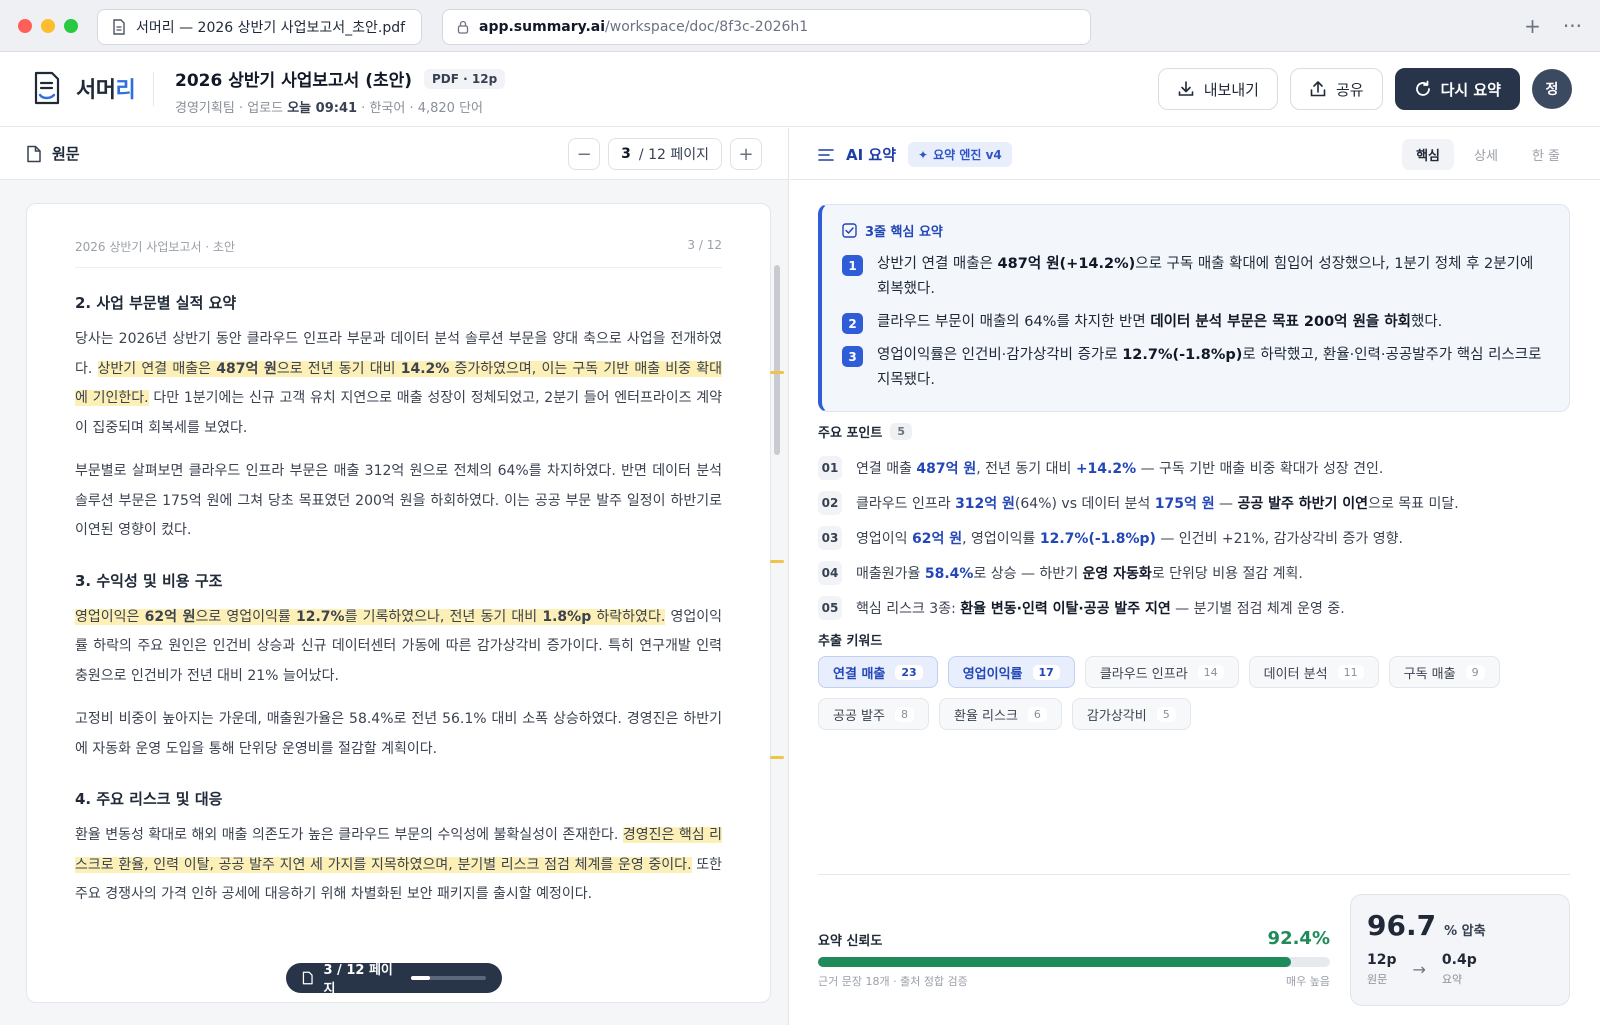  Describe the element at coordinates (1097, 538) in the screenshot. I see `text-run: 12.7%(-1.8%p)` at that location.